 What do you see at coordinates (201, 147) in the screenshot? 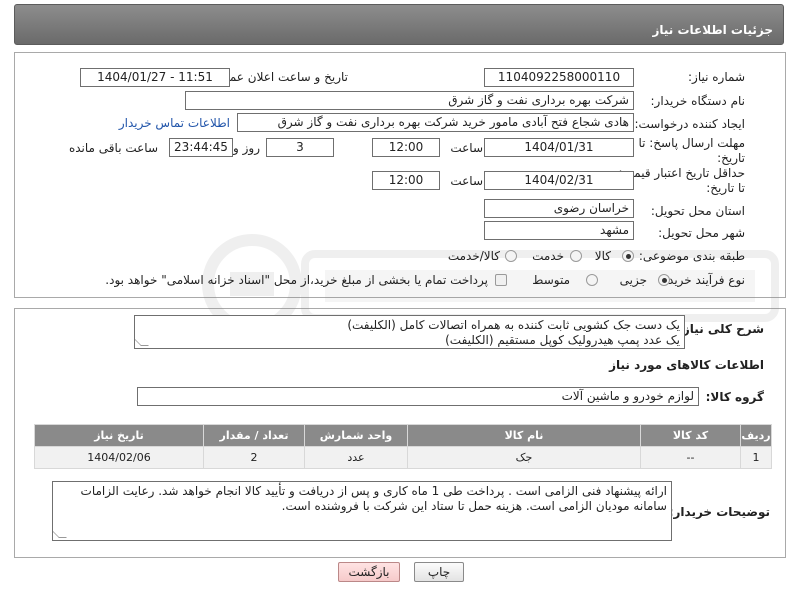
I see `remaining-time-field: 23:44:45` at bounding box center [201, 147].